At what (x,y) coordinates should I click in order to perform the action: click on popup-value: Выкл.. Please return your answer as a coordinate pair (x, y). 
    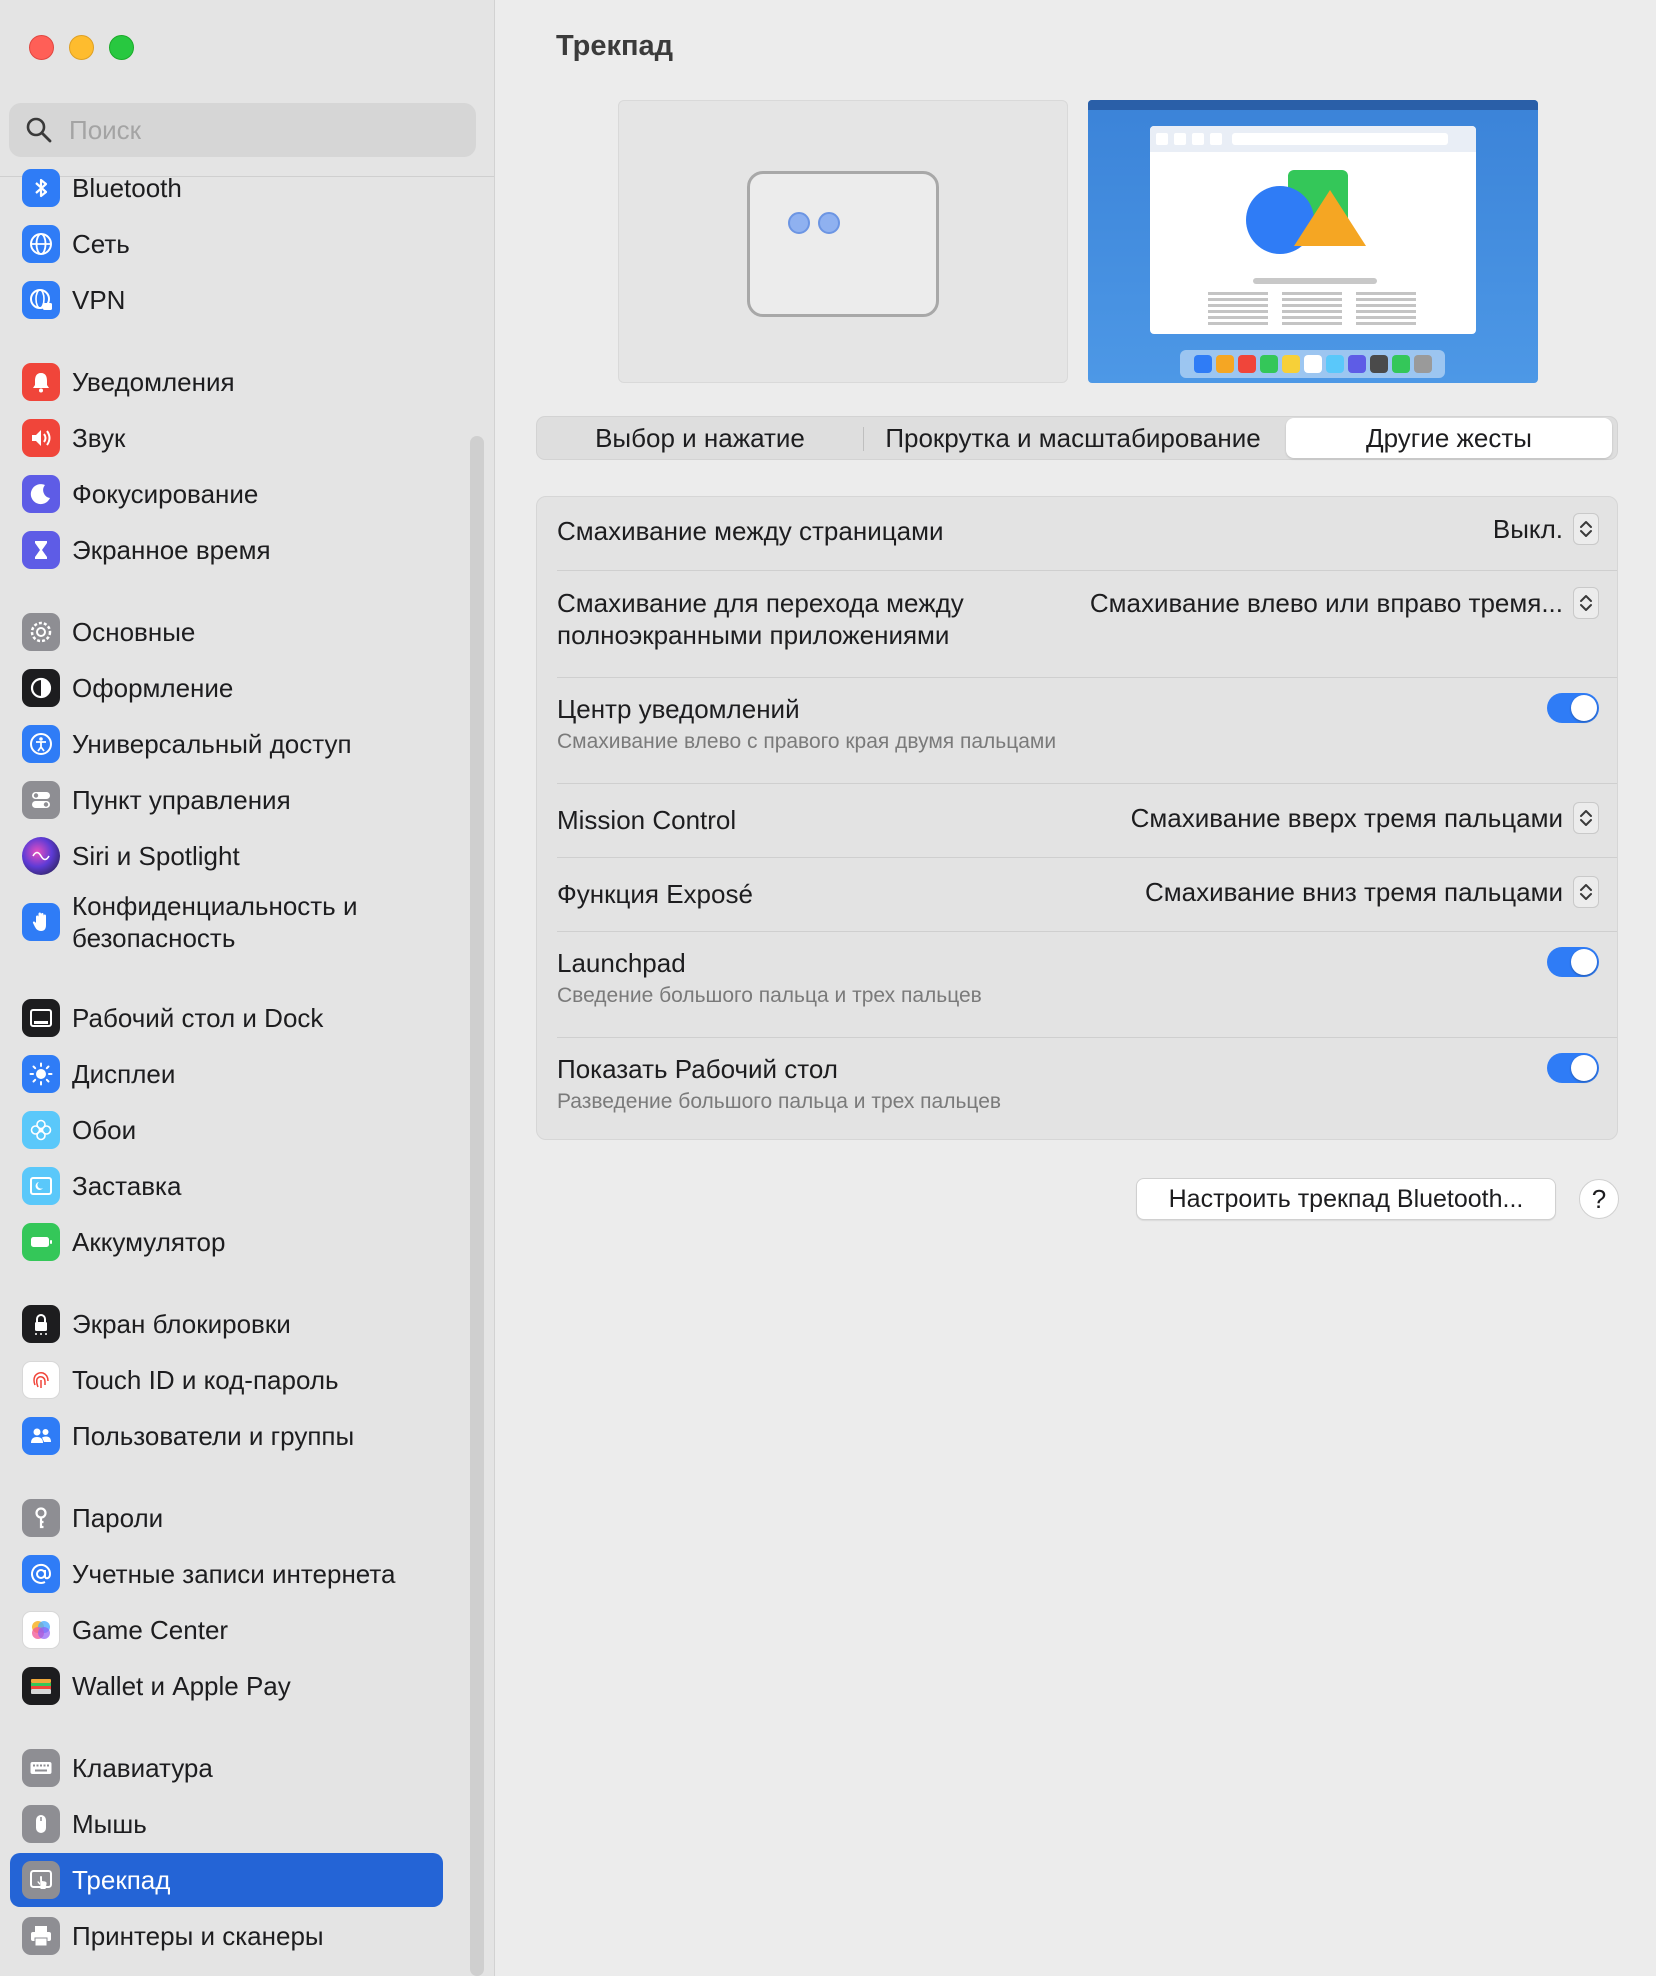
    Looking at the image, I should click on (1527, 528).